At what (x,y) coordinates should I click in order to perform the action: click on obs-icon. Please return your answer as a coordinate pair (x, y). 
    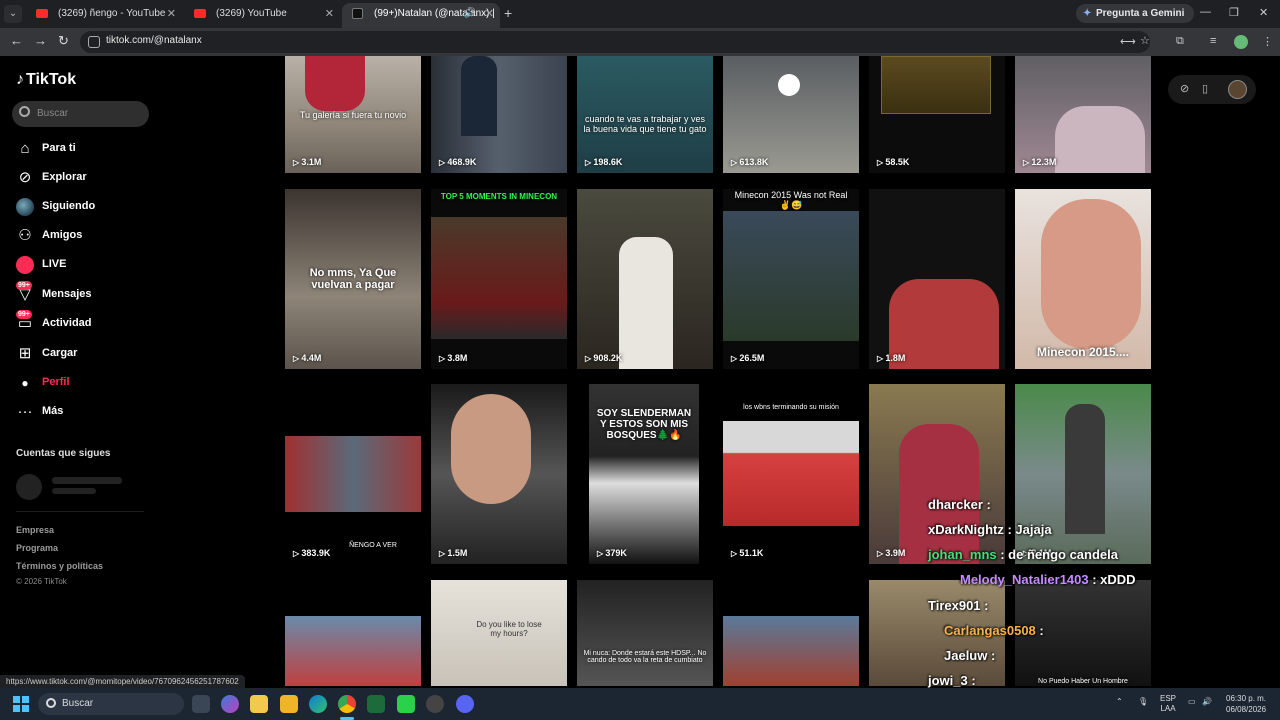
    Looking at the image, I should click on (435, 704).